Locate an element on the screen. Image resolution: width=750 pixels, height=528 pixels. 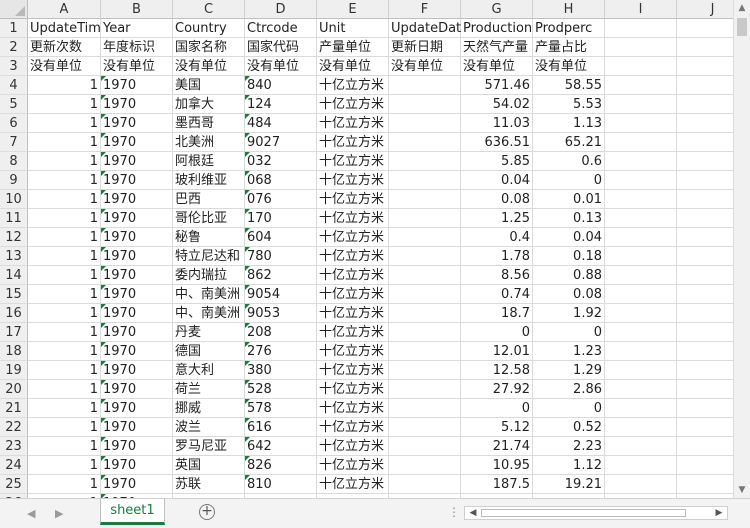
cell-g12: 0.4 is located at coordinates (497, 237).